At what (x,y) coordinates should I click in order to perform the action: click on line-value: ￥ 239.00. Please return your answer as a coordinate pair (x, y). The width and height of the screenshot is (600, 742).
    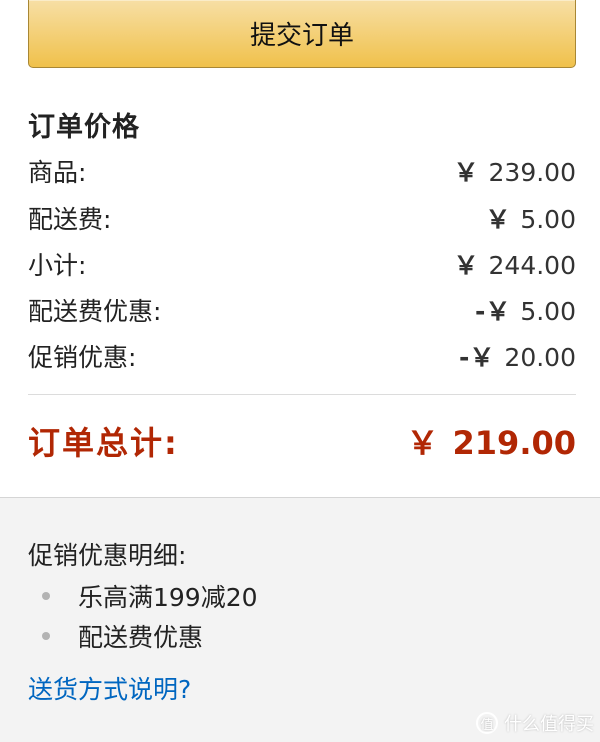
    Looking at the image, I should click on (515, 171).